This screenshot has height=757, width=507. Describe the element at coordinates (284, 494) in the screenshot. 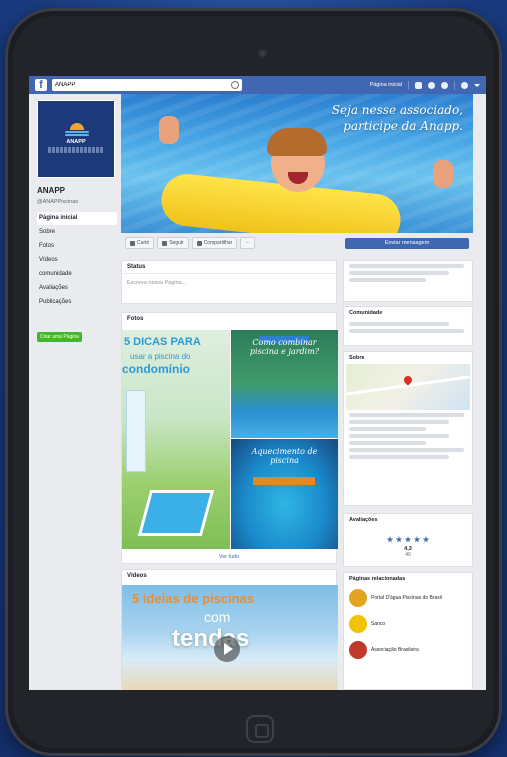

I see `photo-heated-pool: Aquecimento de piscina` at that location.